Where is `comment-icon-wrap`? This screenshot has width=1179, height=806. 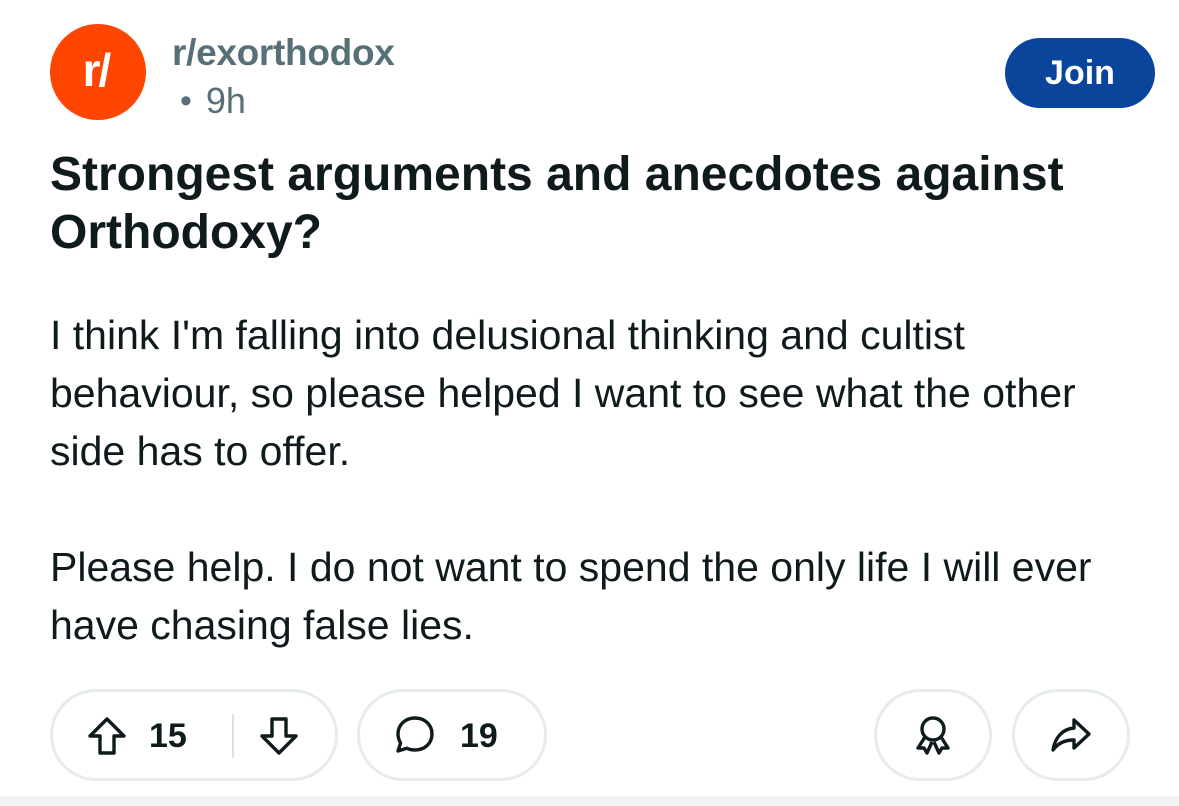
comment-icon-wrap is located at coordinates (416, 736).